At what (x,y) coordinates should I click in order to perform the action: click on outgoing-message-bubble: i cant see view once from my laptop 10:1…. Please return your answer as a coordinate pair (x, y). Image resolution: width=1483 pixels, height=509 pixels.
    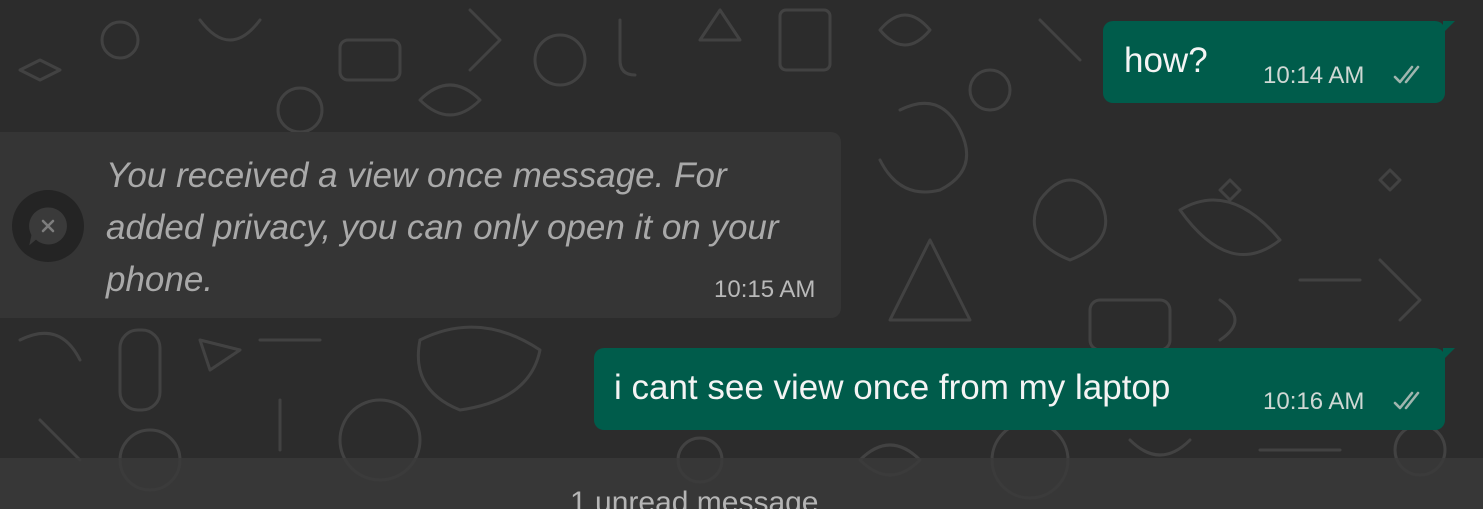
    Looking at the image, I should click on (1024, 389).